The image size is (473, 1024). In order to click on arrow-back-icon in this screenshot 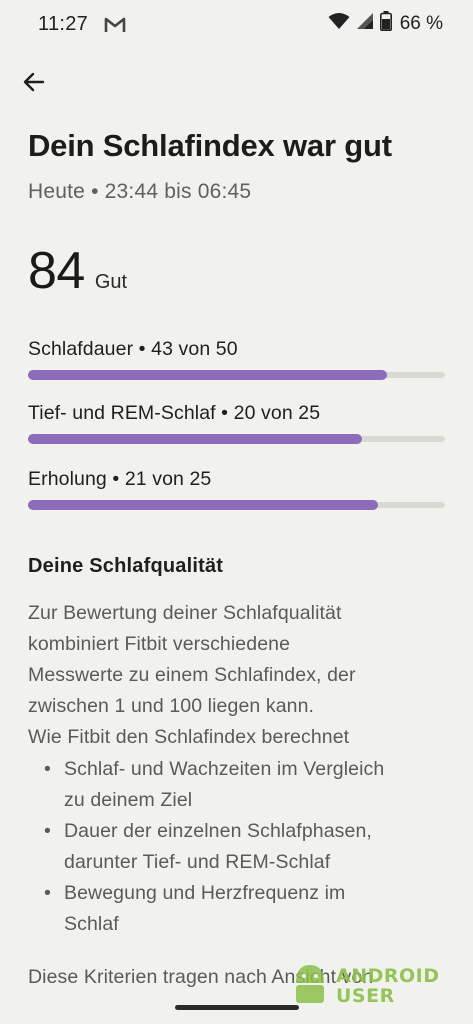, I will do `click(34, 84)`.